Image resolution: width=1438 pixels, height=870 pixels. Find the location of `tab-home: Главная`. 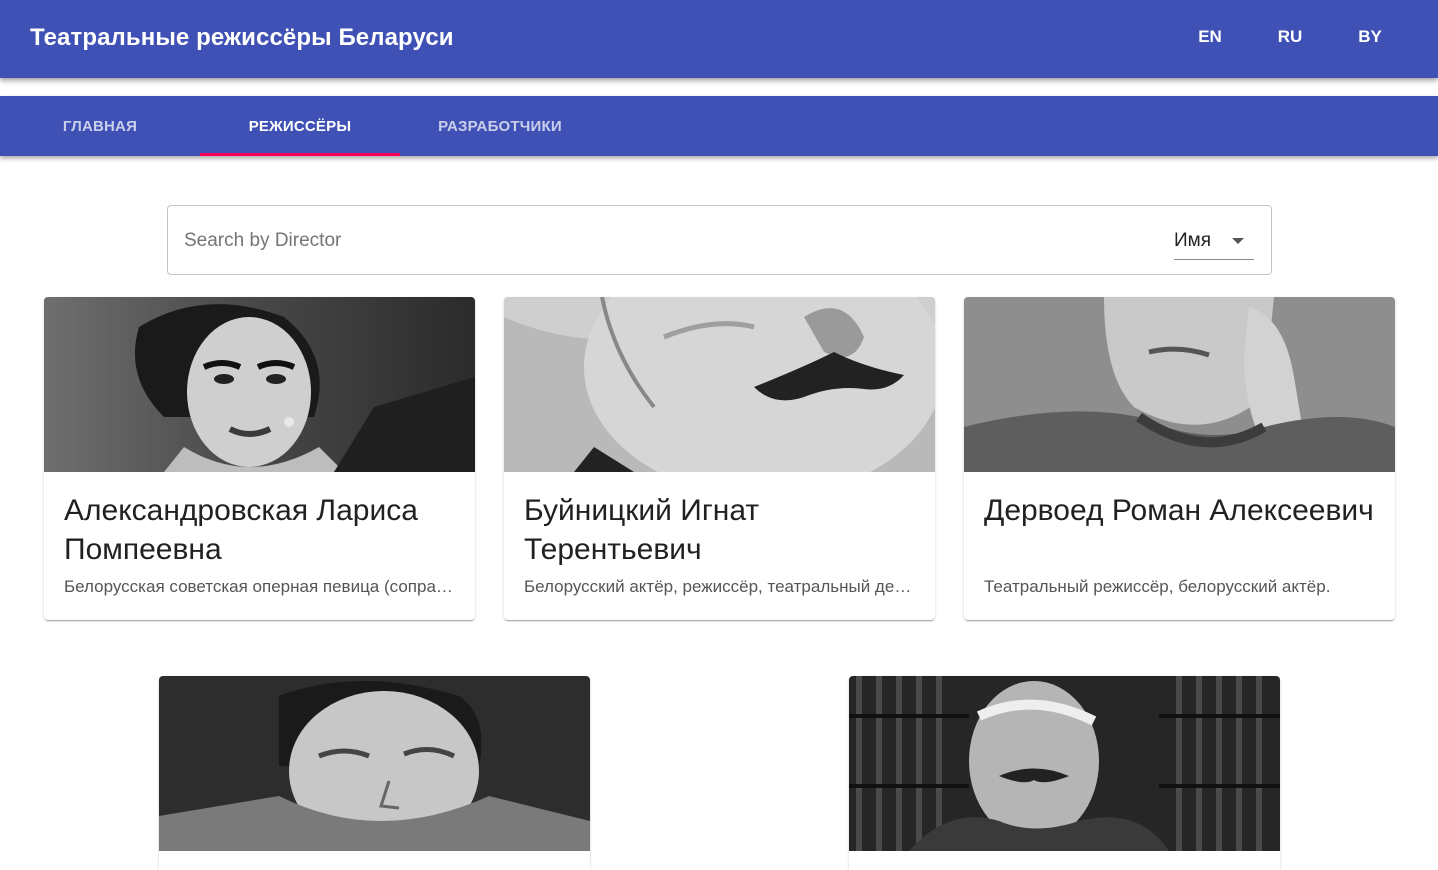

tab-home: Главная is located at coordinates (100, 126).